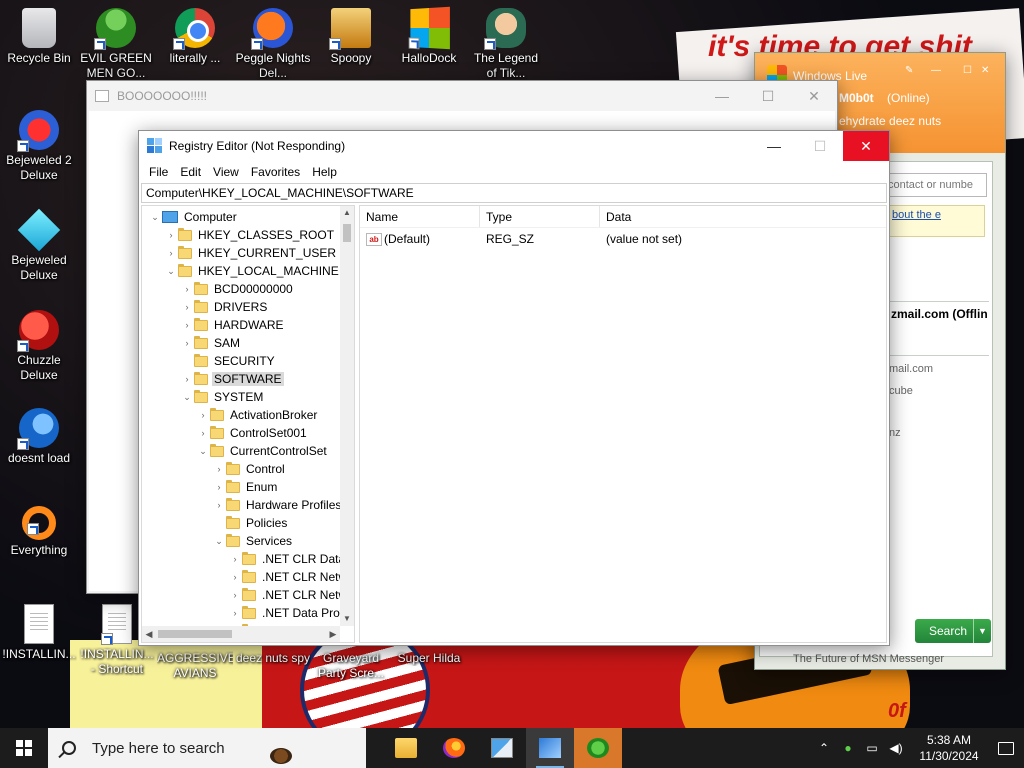 The width and height of the screenshot is (1024, 768). I want to click on column-data: Data, so click(700, 216).